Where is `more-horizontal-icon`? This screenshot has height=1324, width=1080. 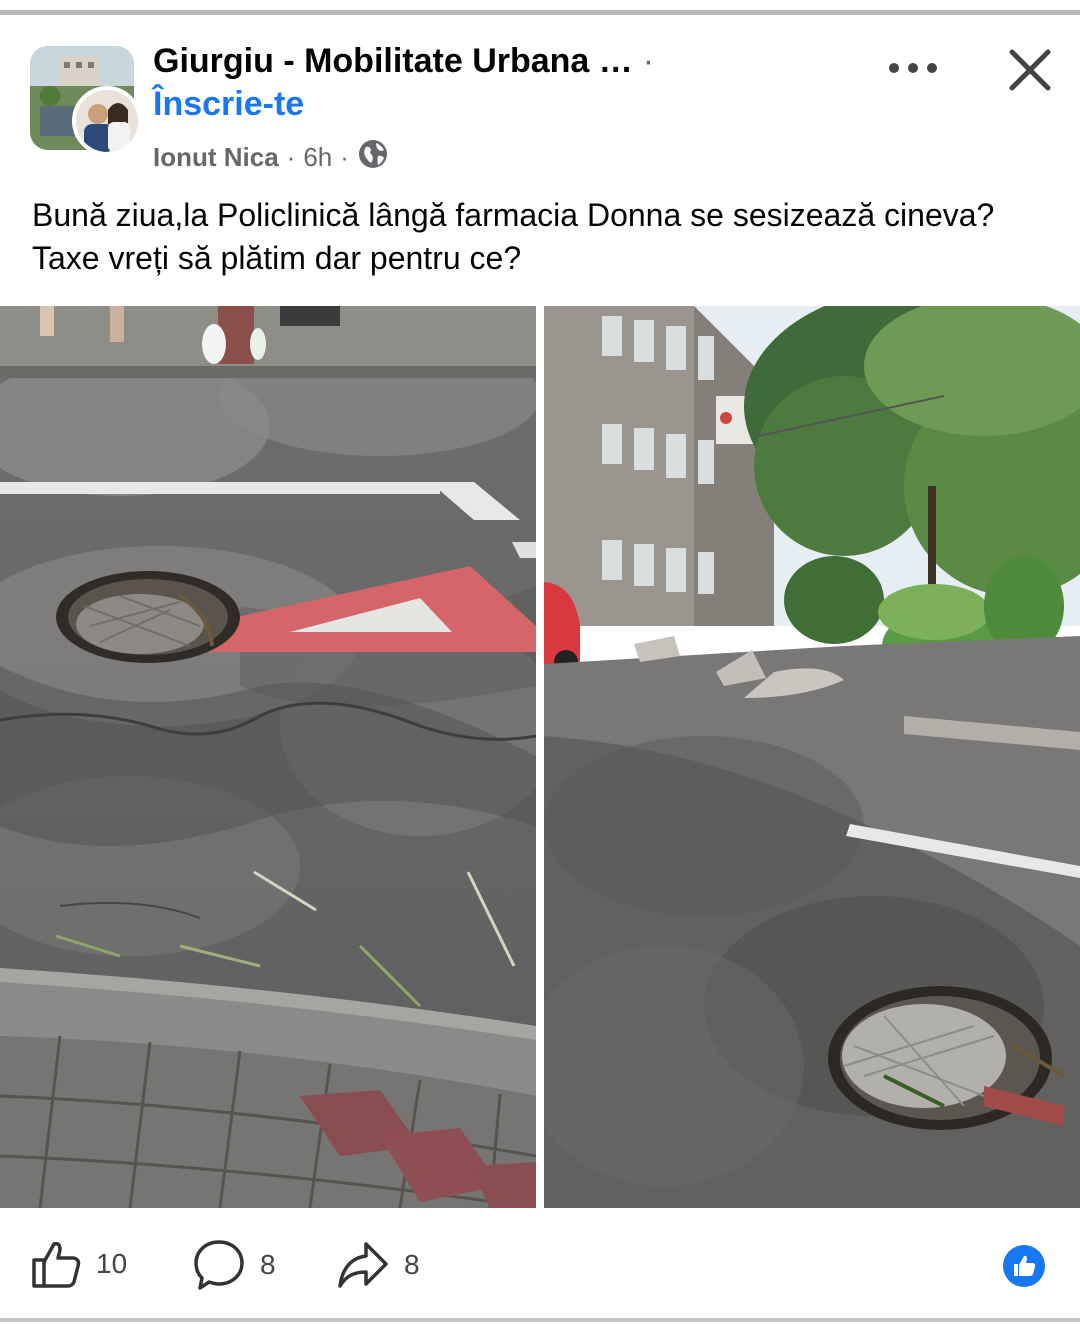 more-horizontal-icon is located at coordinates (913, 68).